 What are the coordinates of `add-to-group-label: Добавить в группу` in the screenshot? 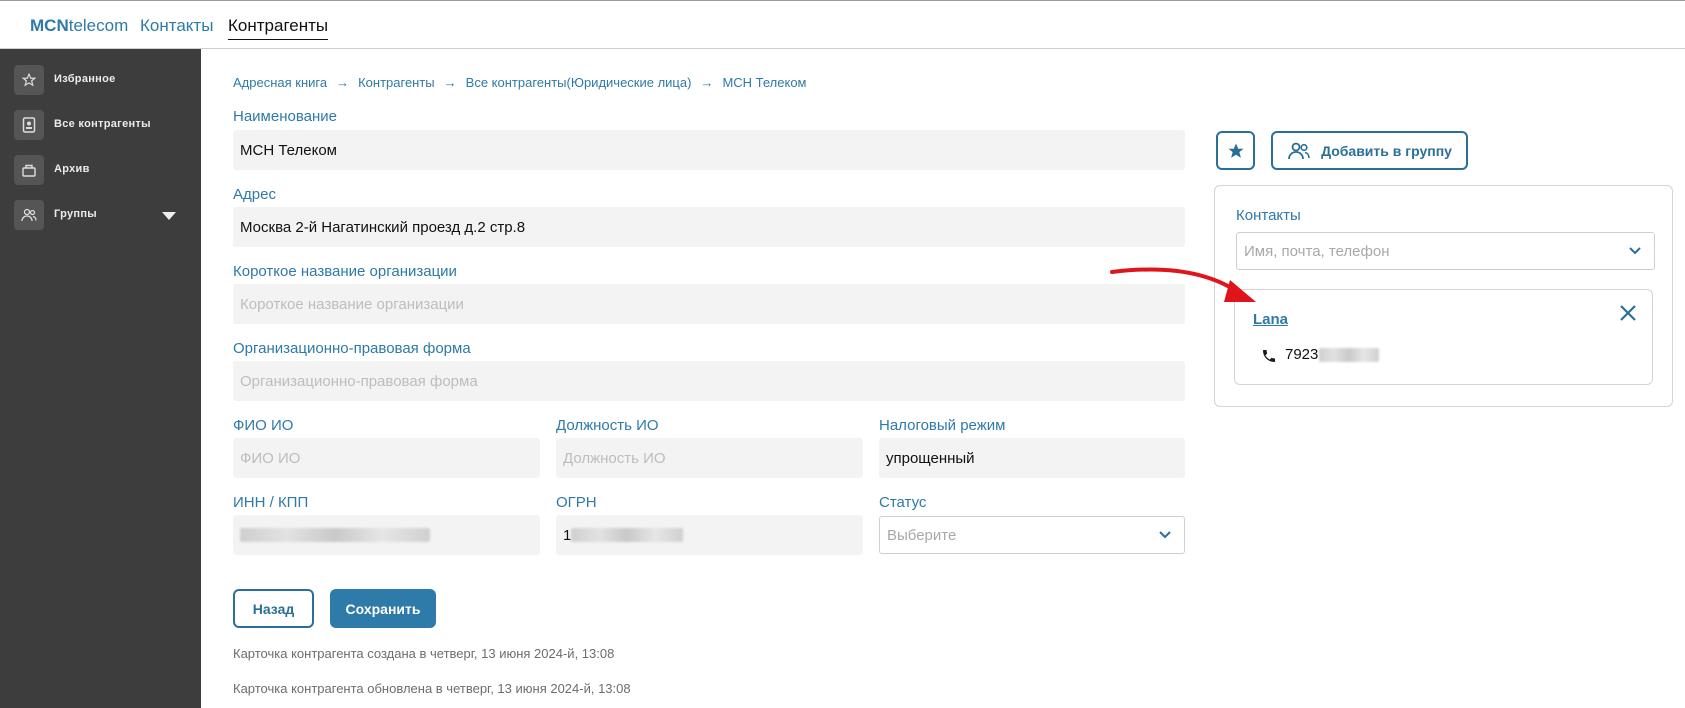 It's located at (1386, 150).